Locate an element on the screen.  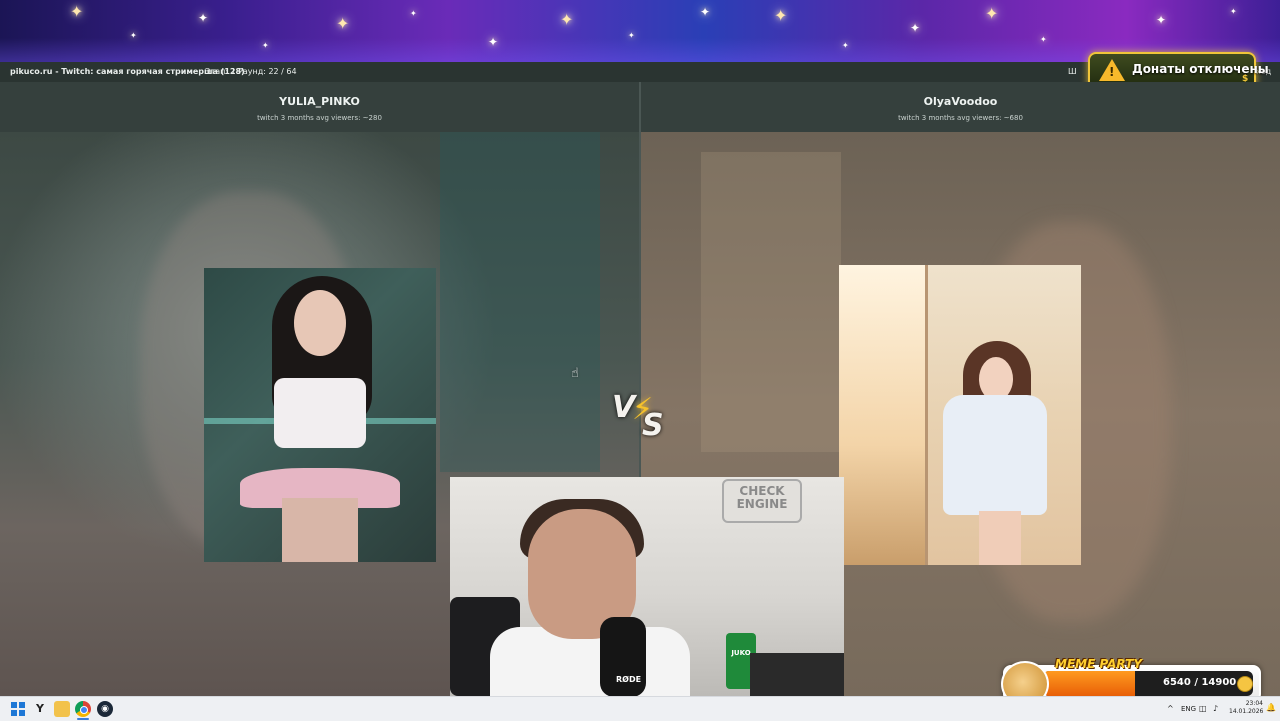
file-explorer-icon is located at coordinates (62, 709).